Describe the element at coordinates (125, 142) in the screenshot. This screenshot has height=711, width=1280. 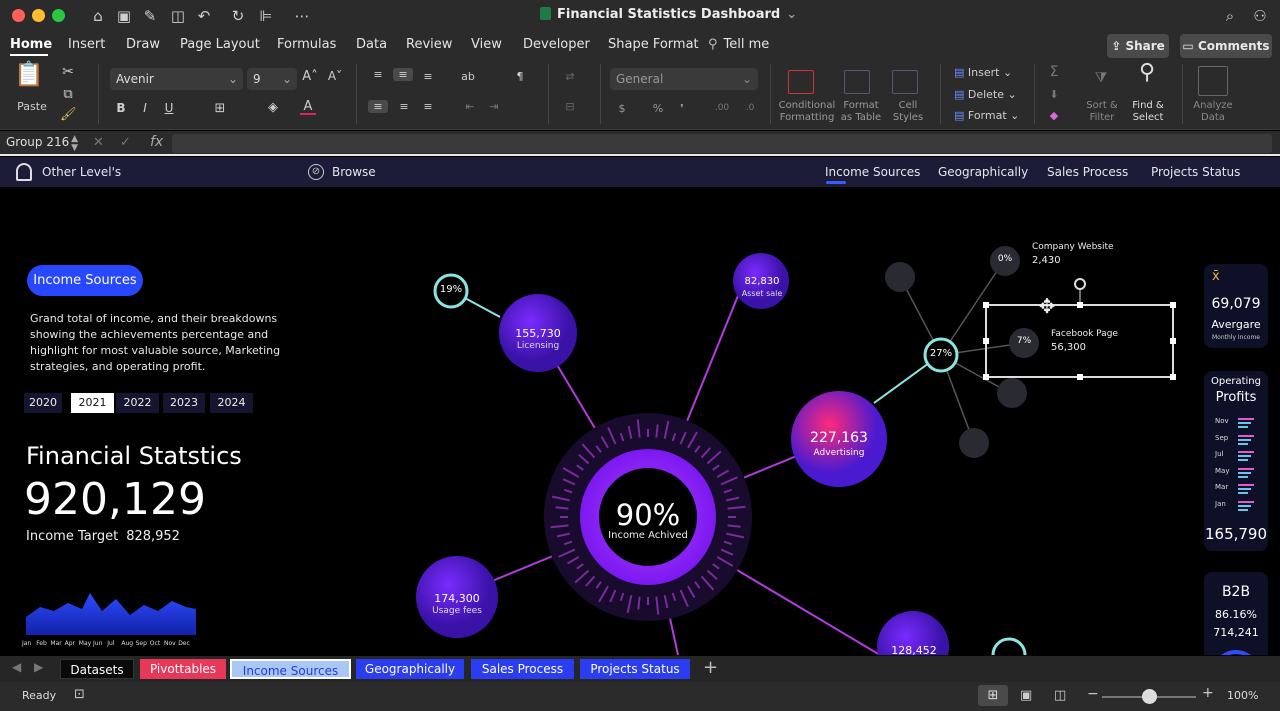
I see `enter-icon: ✓` at that location.